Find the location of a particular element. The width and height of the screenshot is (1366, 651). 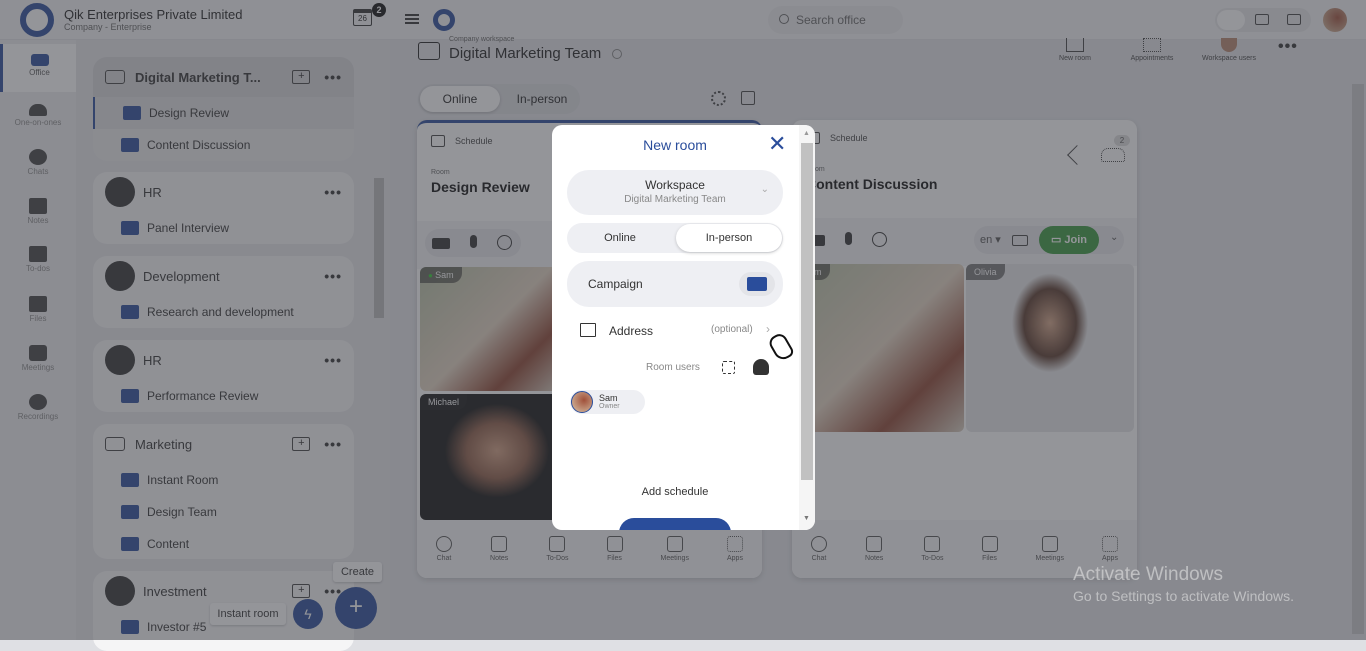

room-name-value: Campaign is located at coordinates (615, 284).